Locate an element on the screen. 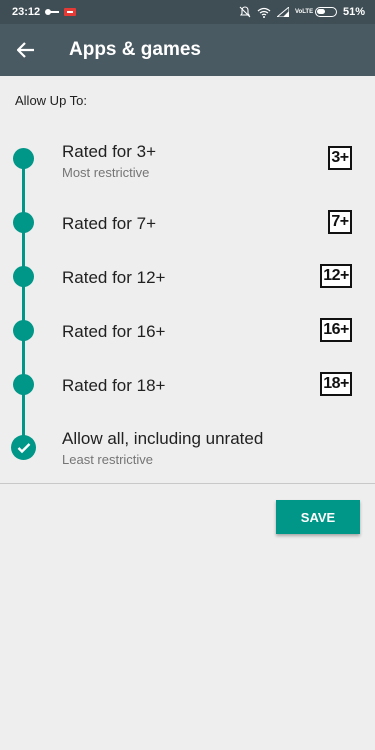  rating-badge-18: 18+ is located at coordinates (336, 384).